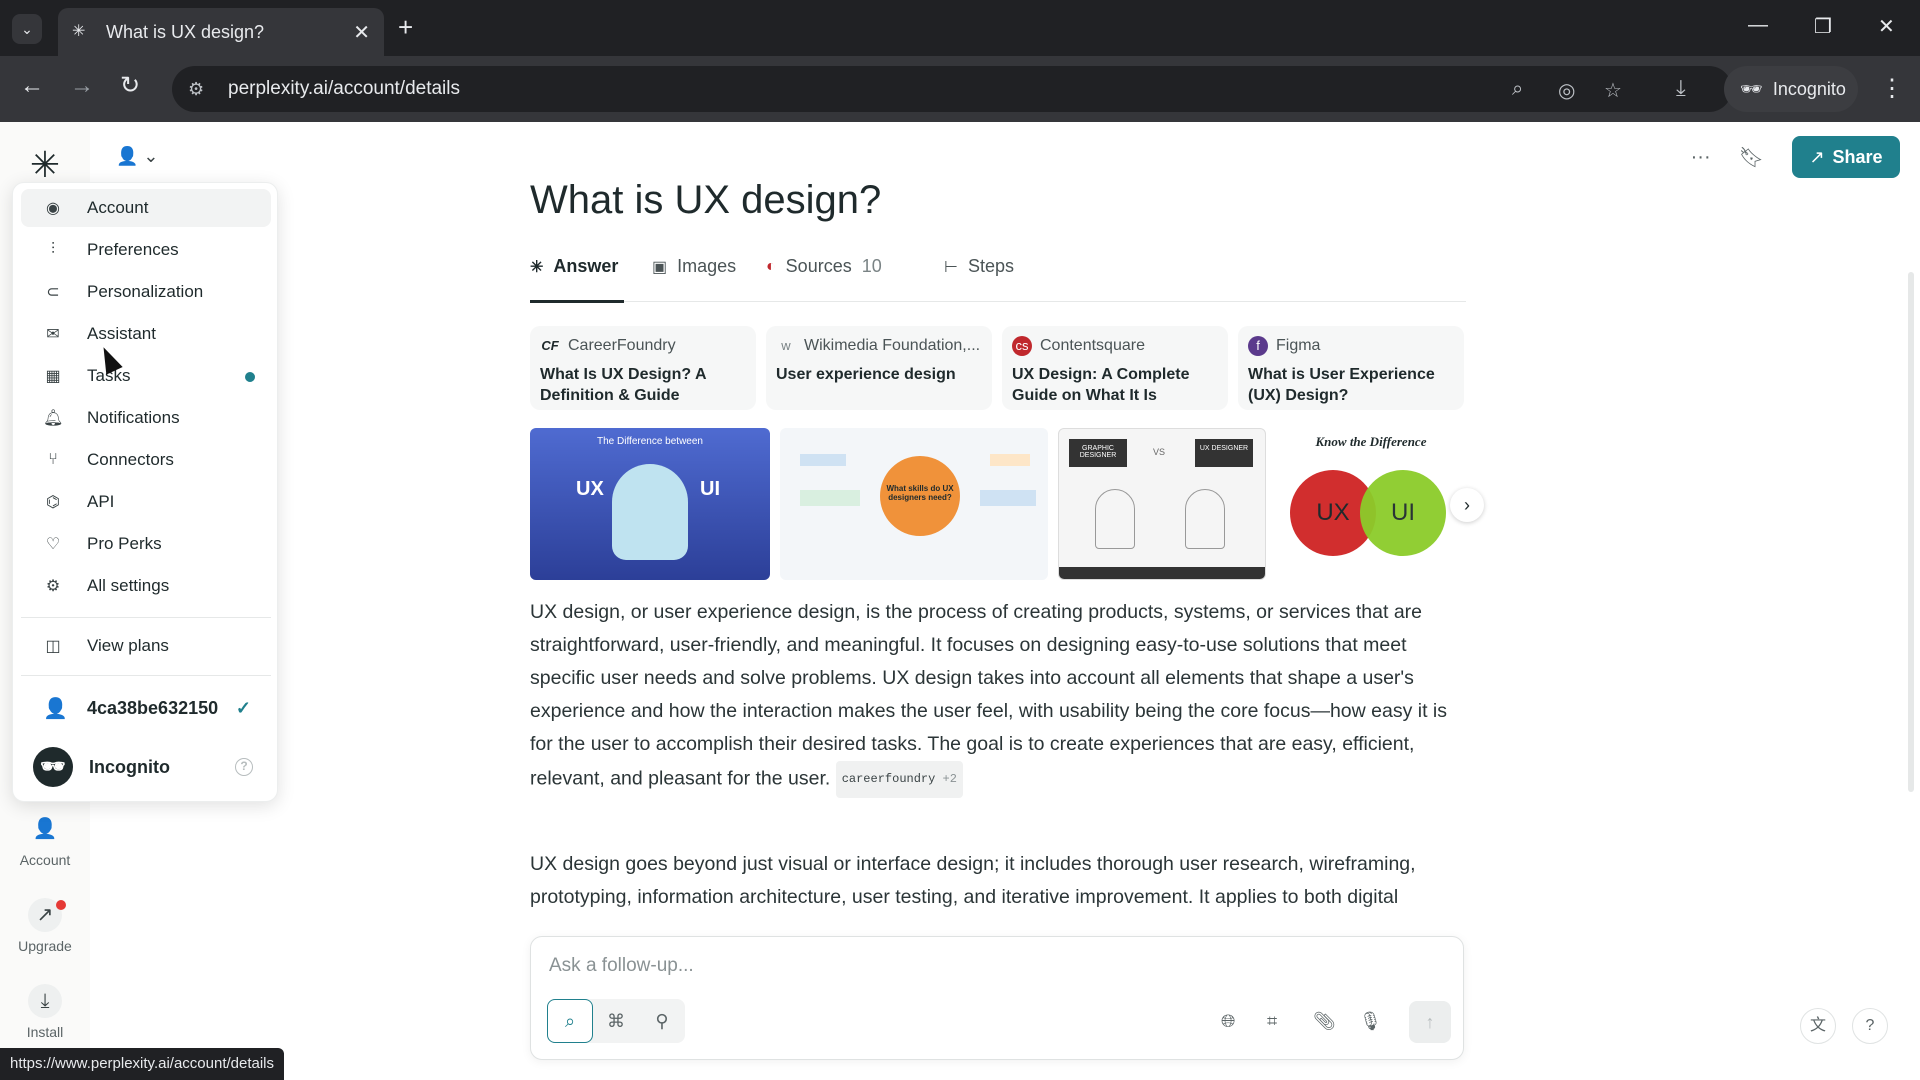 The image size is (1920, 1080). Describe the element at coordinates (1823, 26) in the screenshot. I see `restore-button: ❐` at that location.